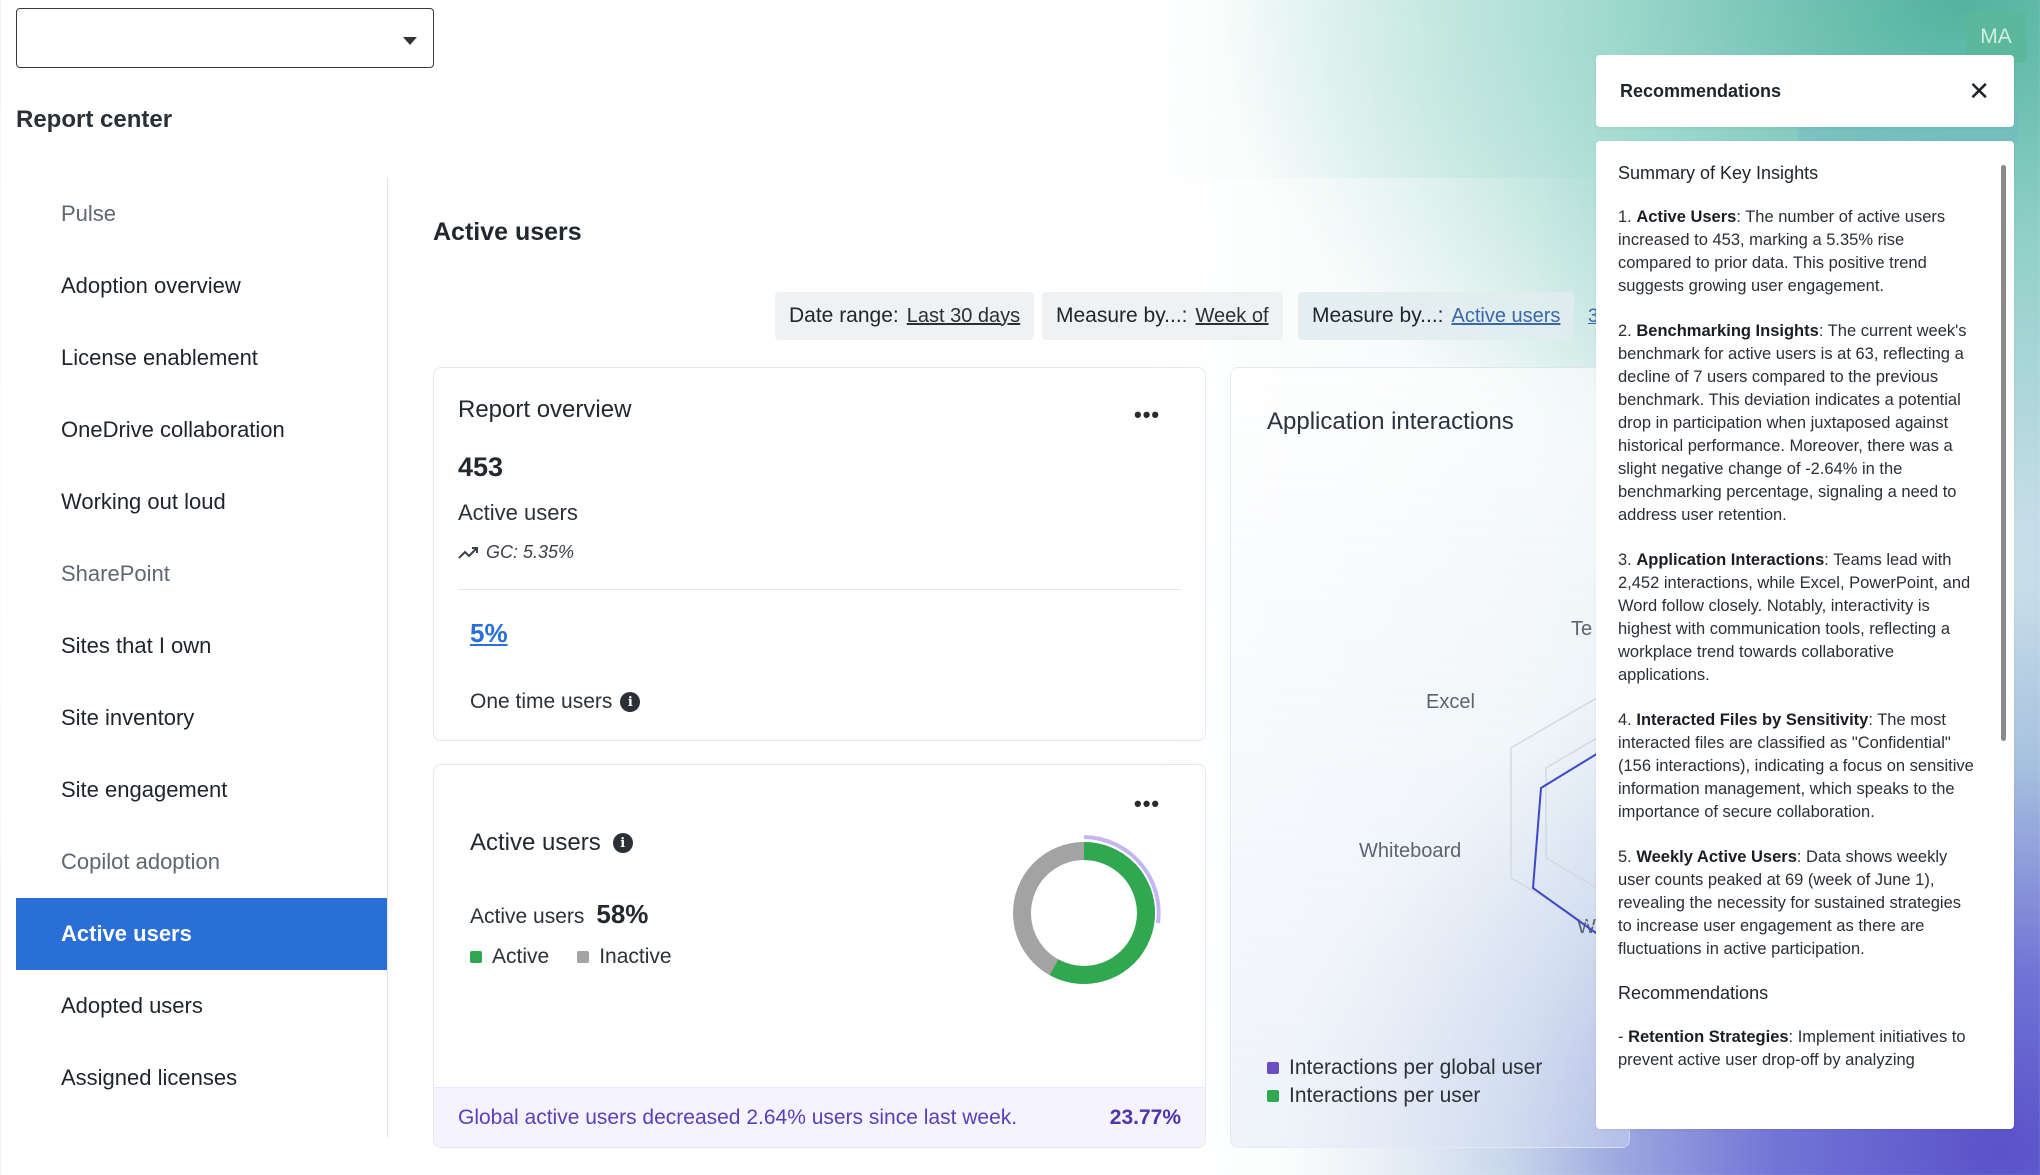  What do you see at coordinates (201, 286) in the screenshot?
I see `sidebar-item-adoption-overview: Adoption overview` at bounding box center [201, 286].